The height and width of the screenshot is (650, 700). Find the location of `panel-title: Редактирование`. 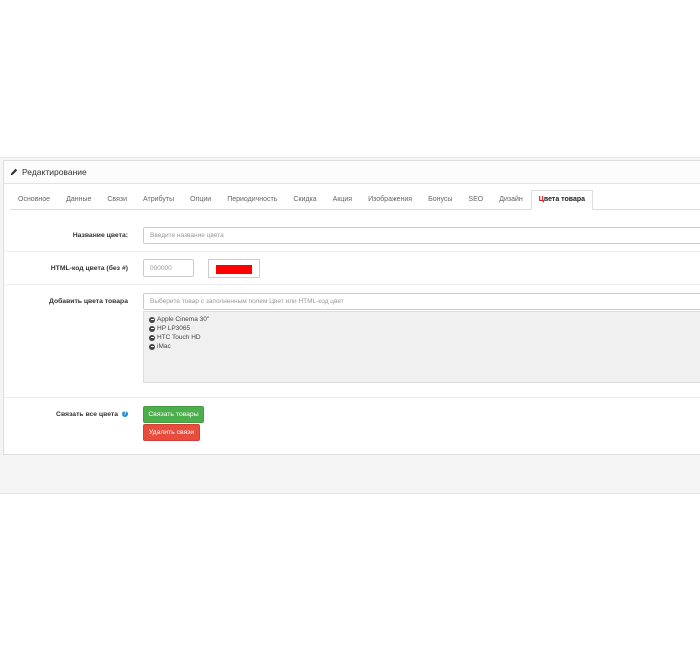

panel-title: Редактирование is located at coordinates (54, 172).